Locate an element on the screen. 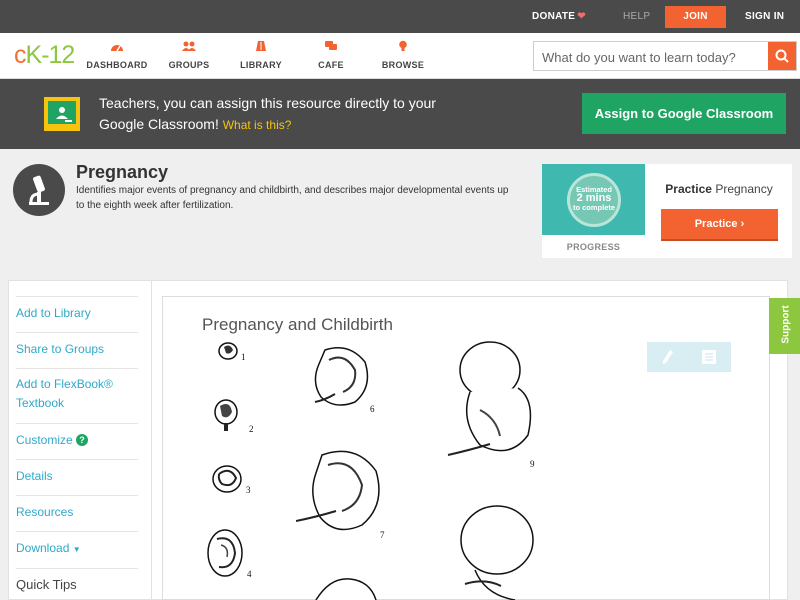 This screenshot has height=600, width=800. donate-link: DONATE ❤ is located at coordinates (559, 16).